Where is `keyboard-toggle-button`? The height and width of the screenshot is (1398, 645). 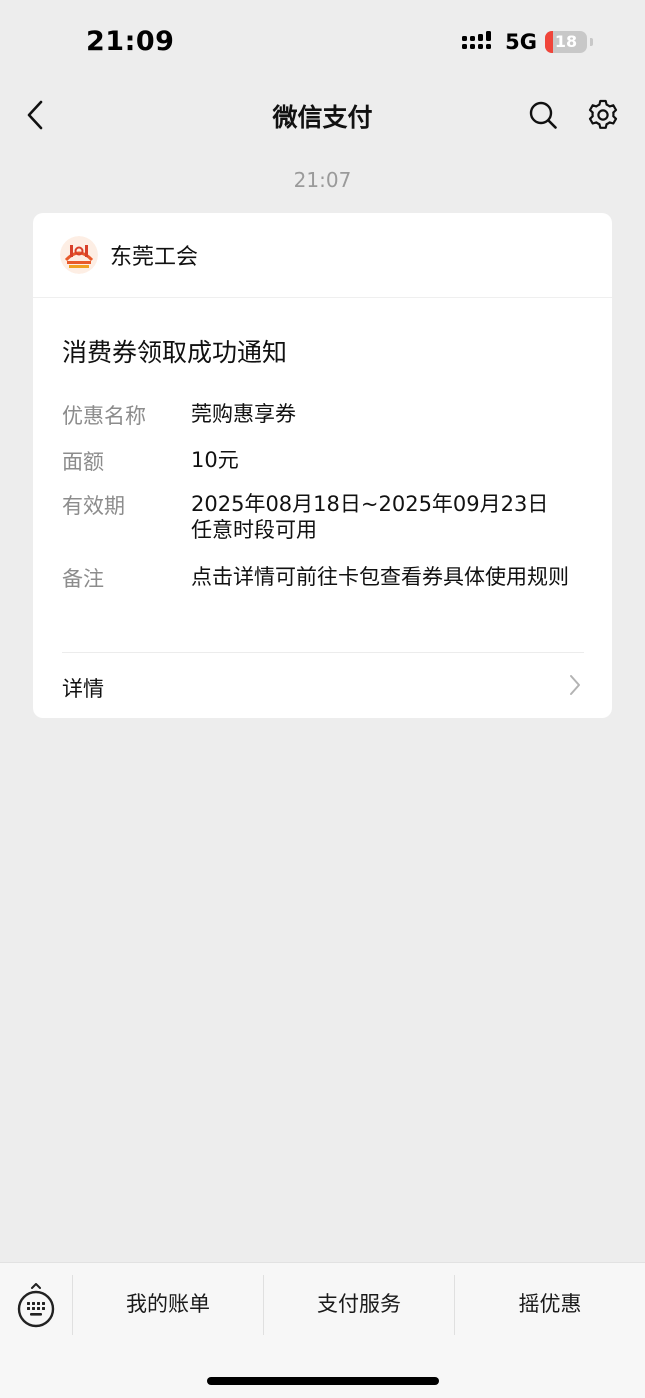 keyboard-toggle-button is located at coordinates (36, 1307).